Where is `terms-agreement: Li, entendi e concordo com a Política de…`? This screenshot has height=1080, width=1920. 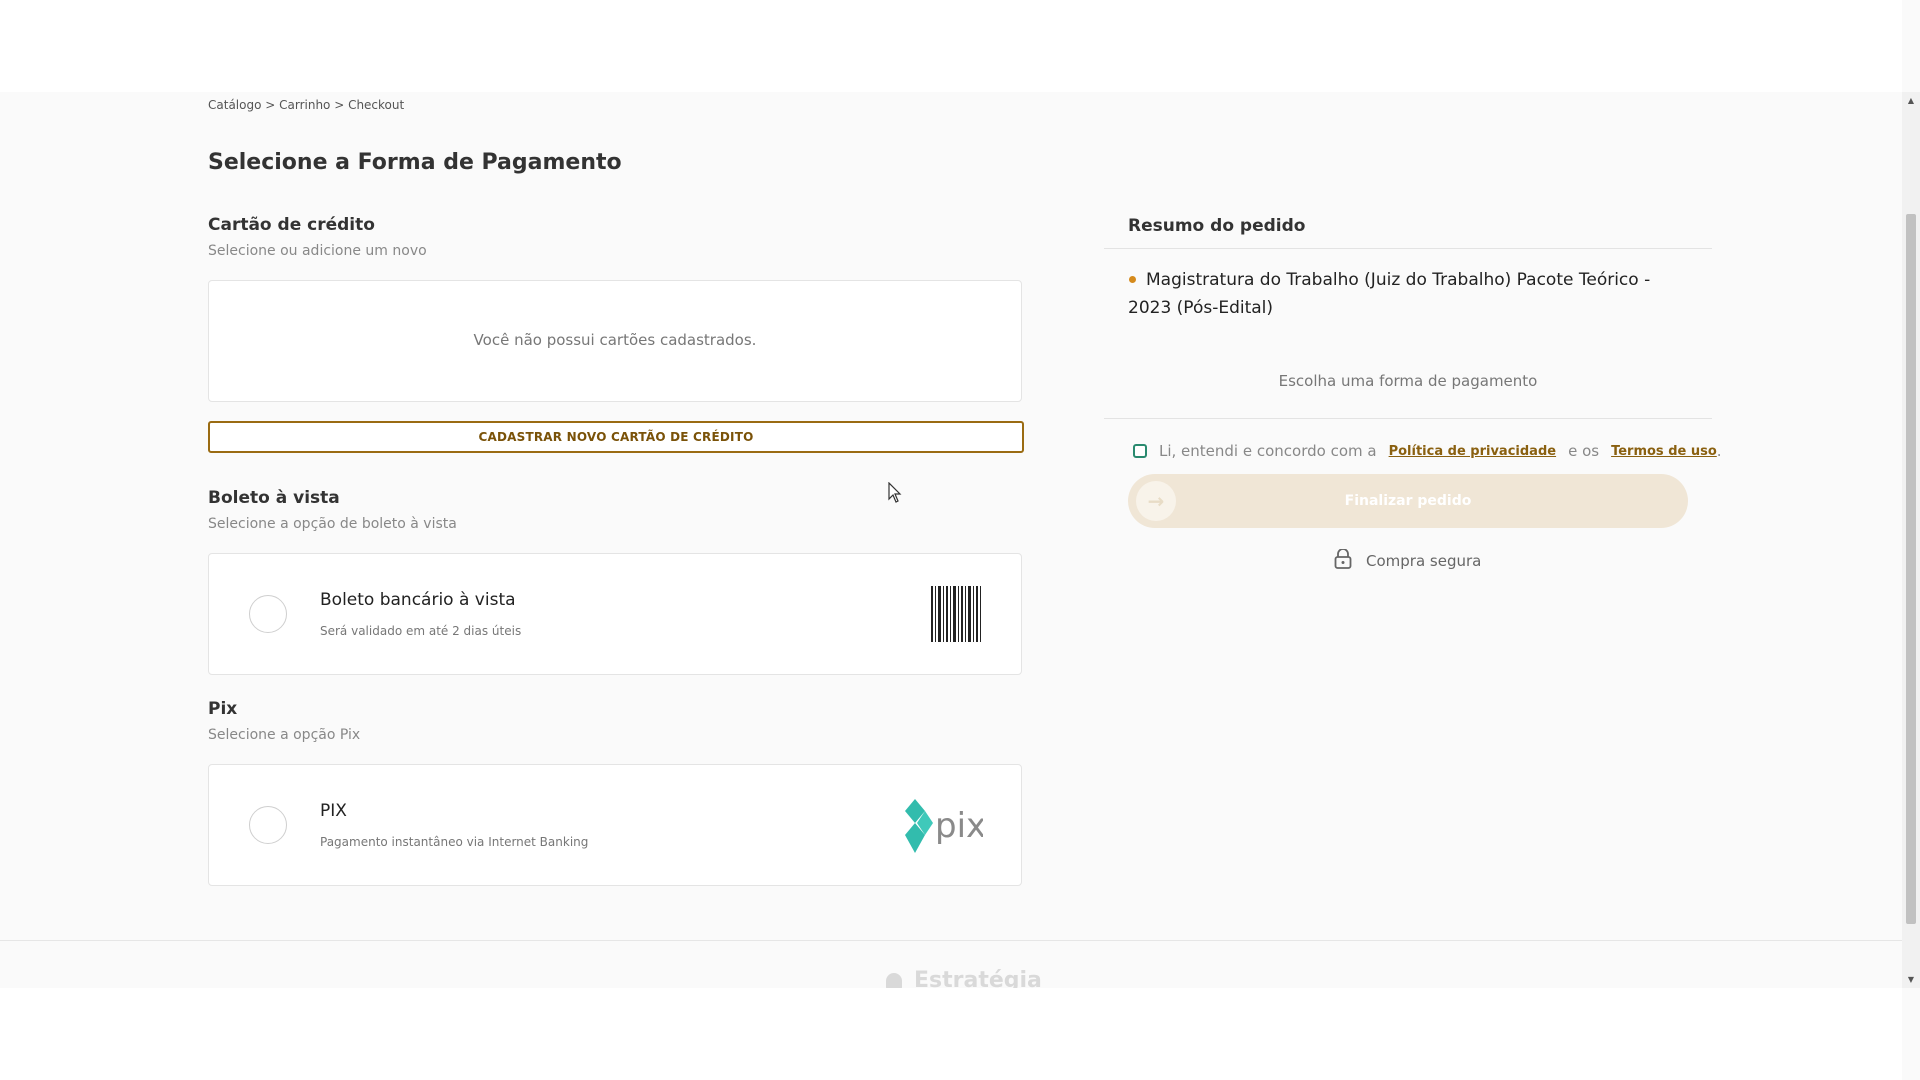 terms-agreement: Li, entendi e concordo com a Política de… is located at coordinates (1427, 451).